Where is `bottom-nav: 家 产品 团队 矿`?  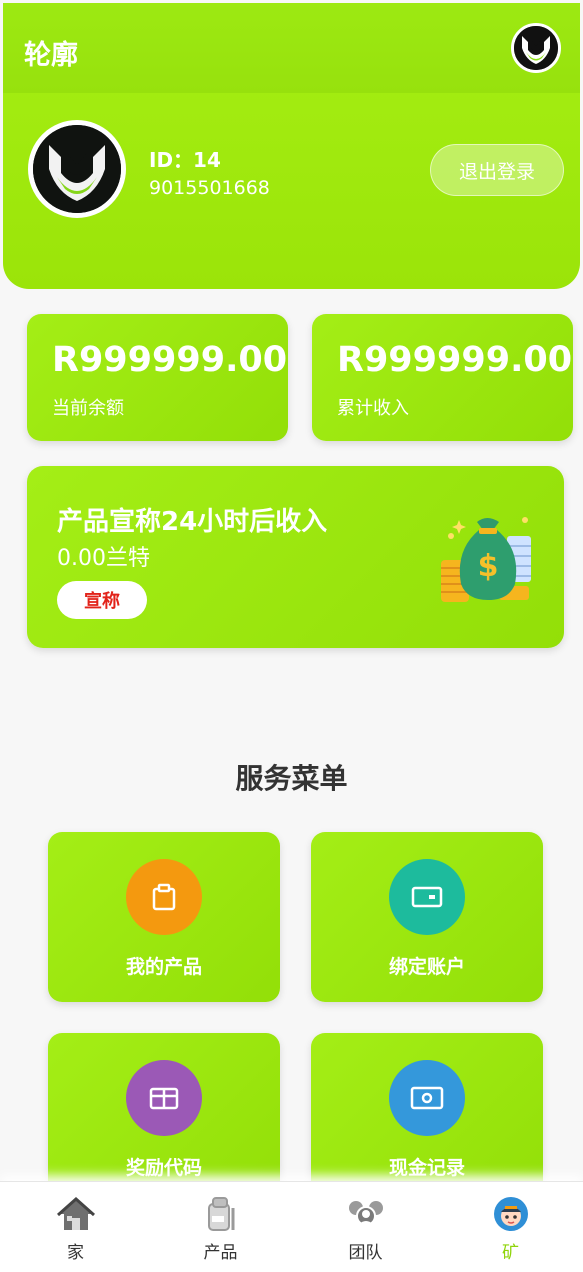
bottom-nav: 家 产品 团队 矿 is located at coordinates (291, 1226).